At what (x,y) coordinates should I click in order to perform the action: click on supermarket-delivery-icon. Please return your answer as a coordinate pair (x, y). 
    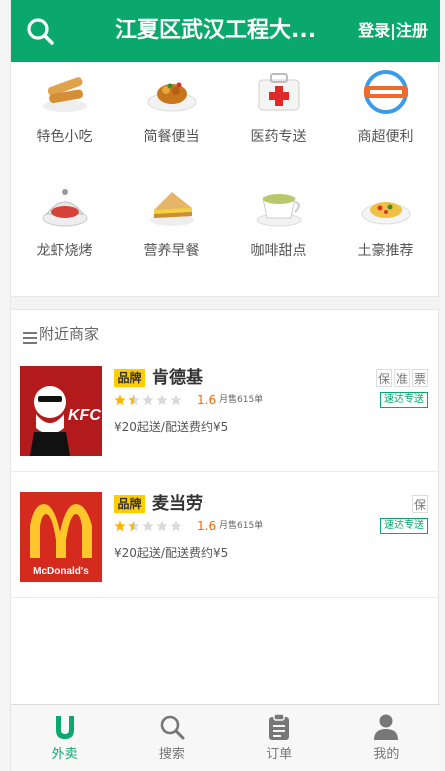
    Looking at the image, I should click on (386, 92).